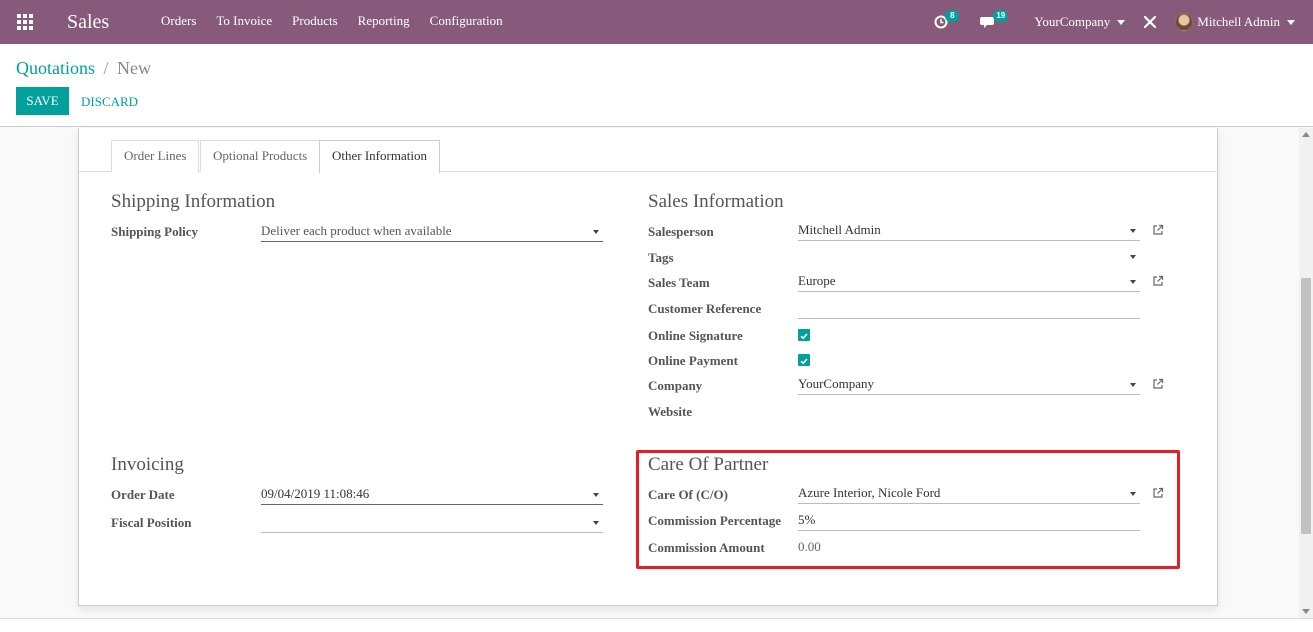 Image resolution: width=1313 pixels, height=632 pixels. I want to click on tools-icon, so click(1150, 22).